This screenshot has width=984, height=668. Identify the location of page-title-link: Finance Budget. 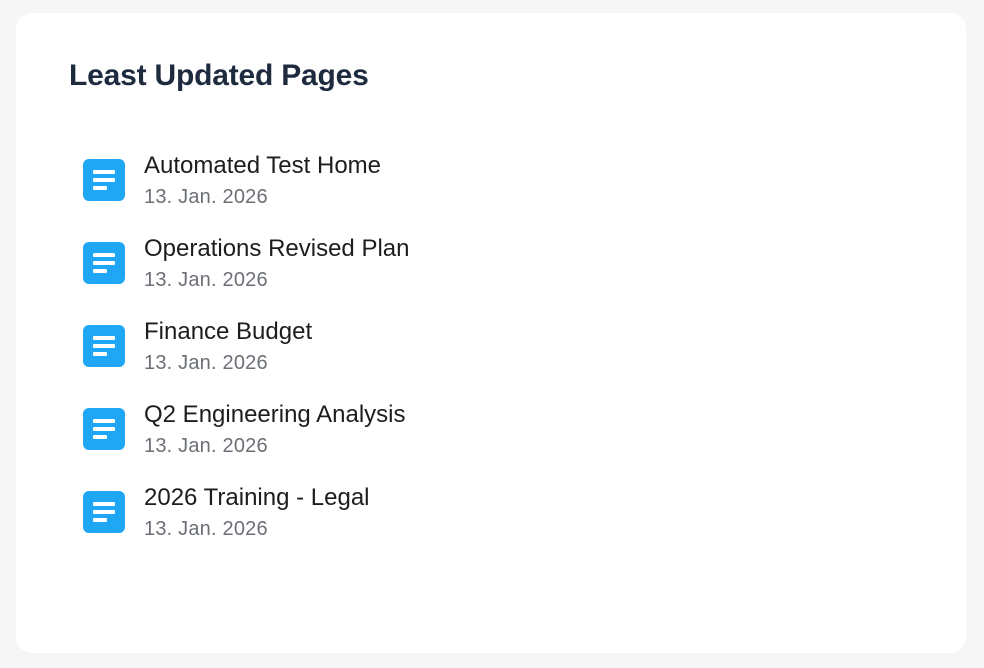
(228, 332).